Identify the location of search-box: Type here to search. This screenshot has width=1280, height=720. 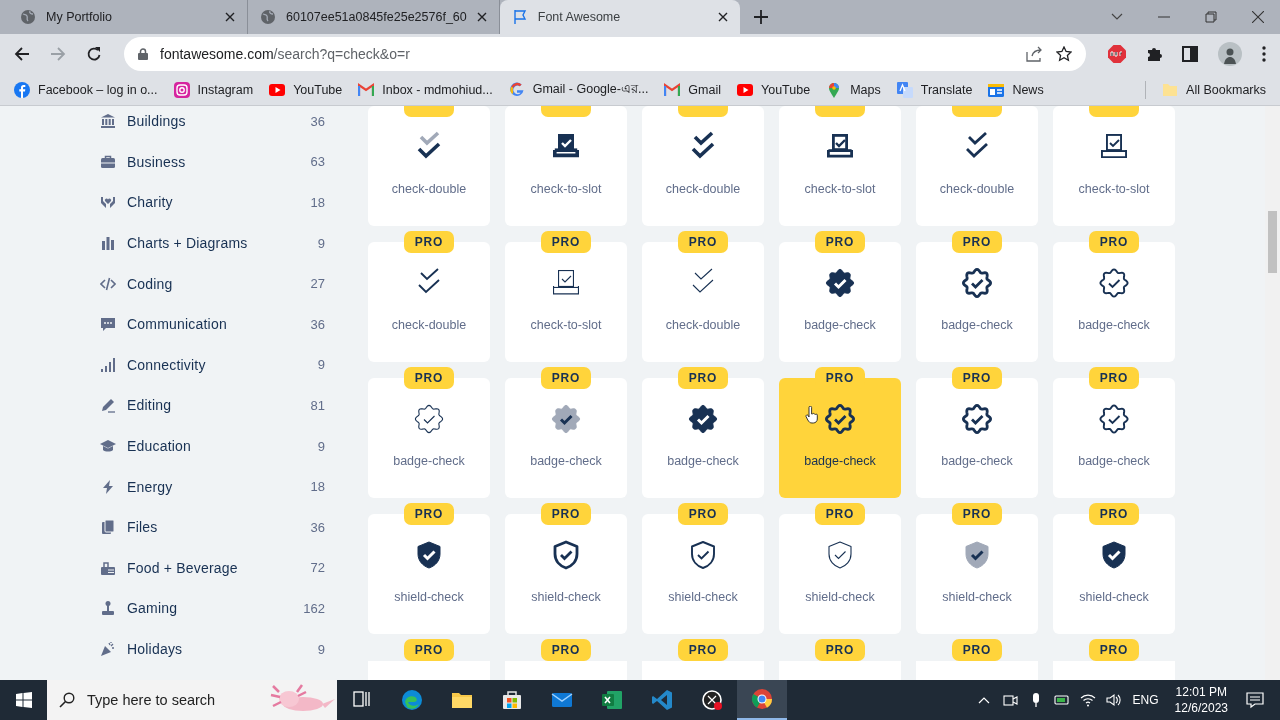
(192, 700).